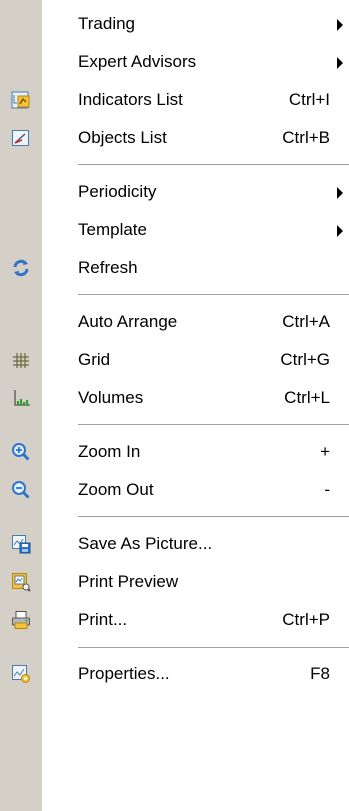  I want to click on menu-item-shortcut: Ctrl+G, so click(305, 359).